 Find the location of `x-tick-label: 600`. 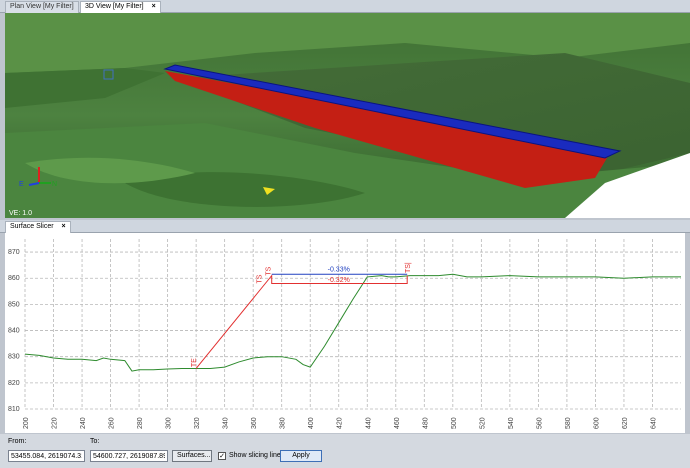

x-tick-label: 600 is located at coordinates (596, 423).